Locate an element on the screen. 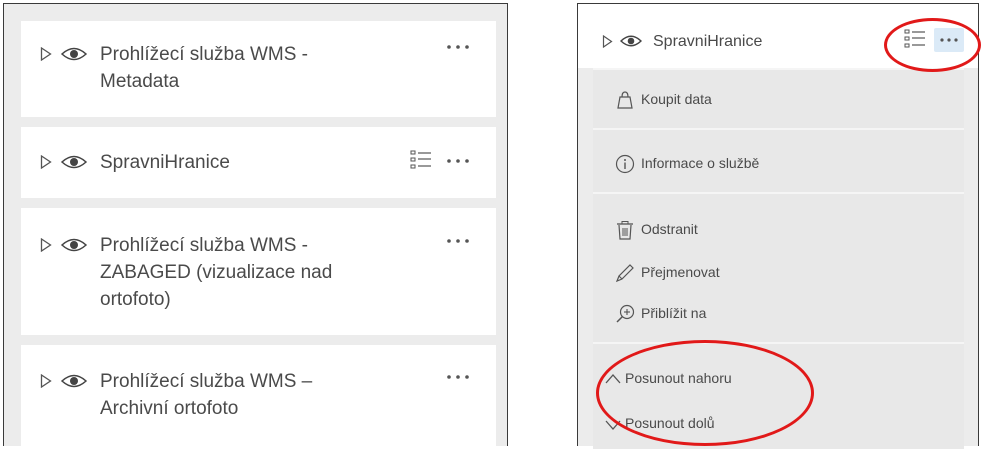  layer-card-metadata: Prohlížecí služba WMS - Metadata is located at coordinates (258, 69).